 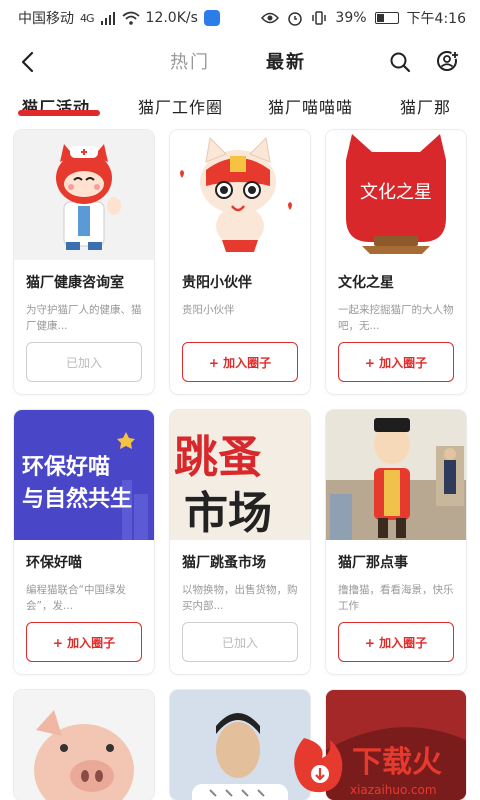 I want to click on office-photo-image, so click(x=396, y=475).